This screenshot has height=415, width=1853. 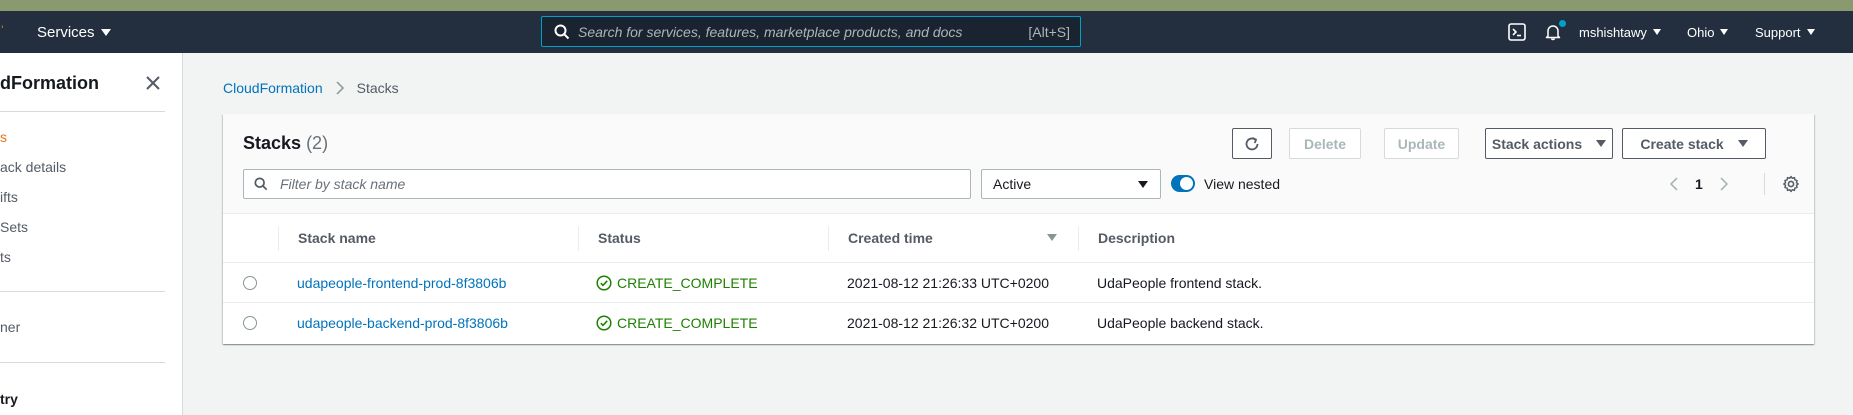 I want to click on breadcrumb-current: Stacks, so click(x=377, y=88).